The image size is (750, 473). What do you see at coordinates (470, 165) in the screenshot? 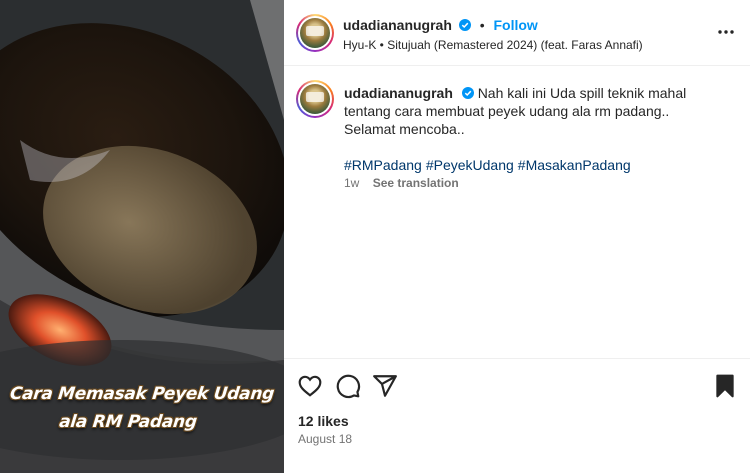
I see `hashtag-link: #PeyekUdang` at bounding box center [470, 165].